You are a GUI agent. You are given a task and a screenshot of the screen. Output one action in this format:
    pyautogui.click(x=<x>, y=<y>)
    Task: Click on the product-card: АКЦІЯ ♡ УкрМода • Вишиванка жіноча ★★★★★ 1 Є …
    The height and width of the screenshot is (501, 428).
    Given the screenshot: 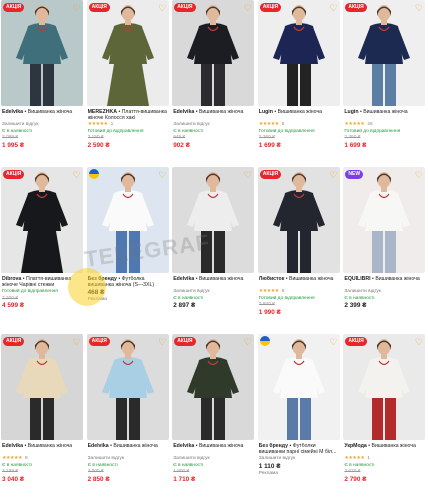 What is the action you would take?
    pyautogui.click(x=385, y=417)
    